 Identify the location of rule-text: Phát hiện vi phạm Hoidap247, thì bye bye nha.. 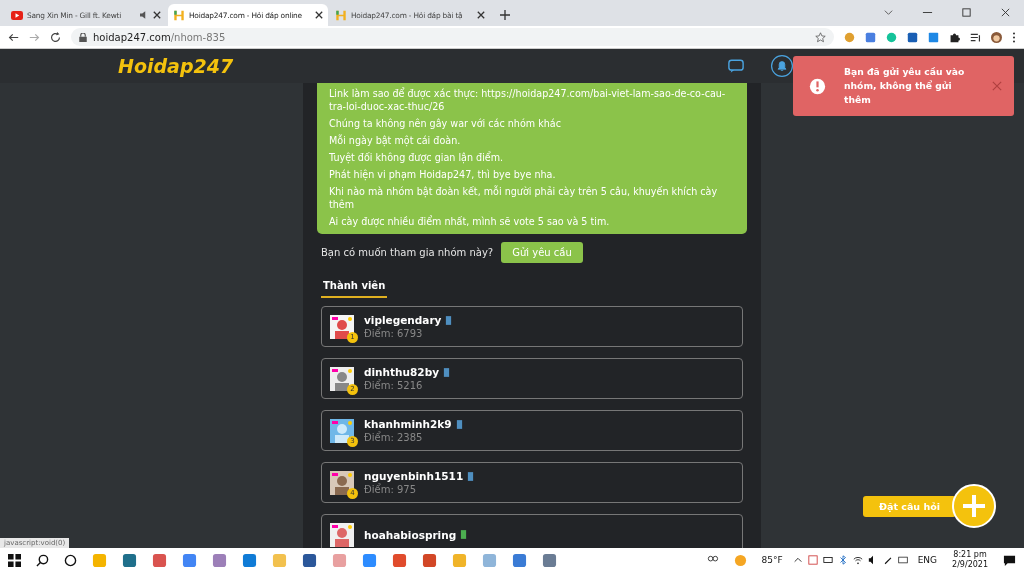
(443, 175).